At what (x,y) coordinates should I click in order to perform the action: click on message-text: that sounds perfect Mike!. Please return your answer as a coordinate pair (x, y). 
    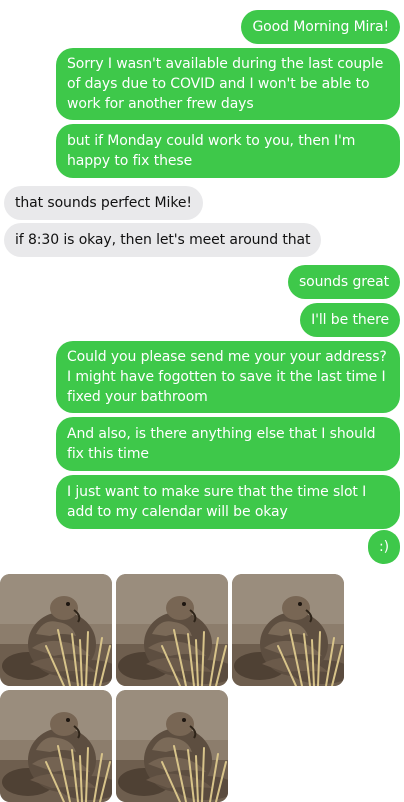
    Looking at the image, I should click on (103, 203).